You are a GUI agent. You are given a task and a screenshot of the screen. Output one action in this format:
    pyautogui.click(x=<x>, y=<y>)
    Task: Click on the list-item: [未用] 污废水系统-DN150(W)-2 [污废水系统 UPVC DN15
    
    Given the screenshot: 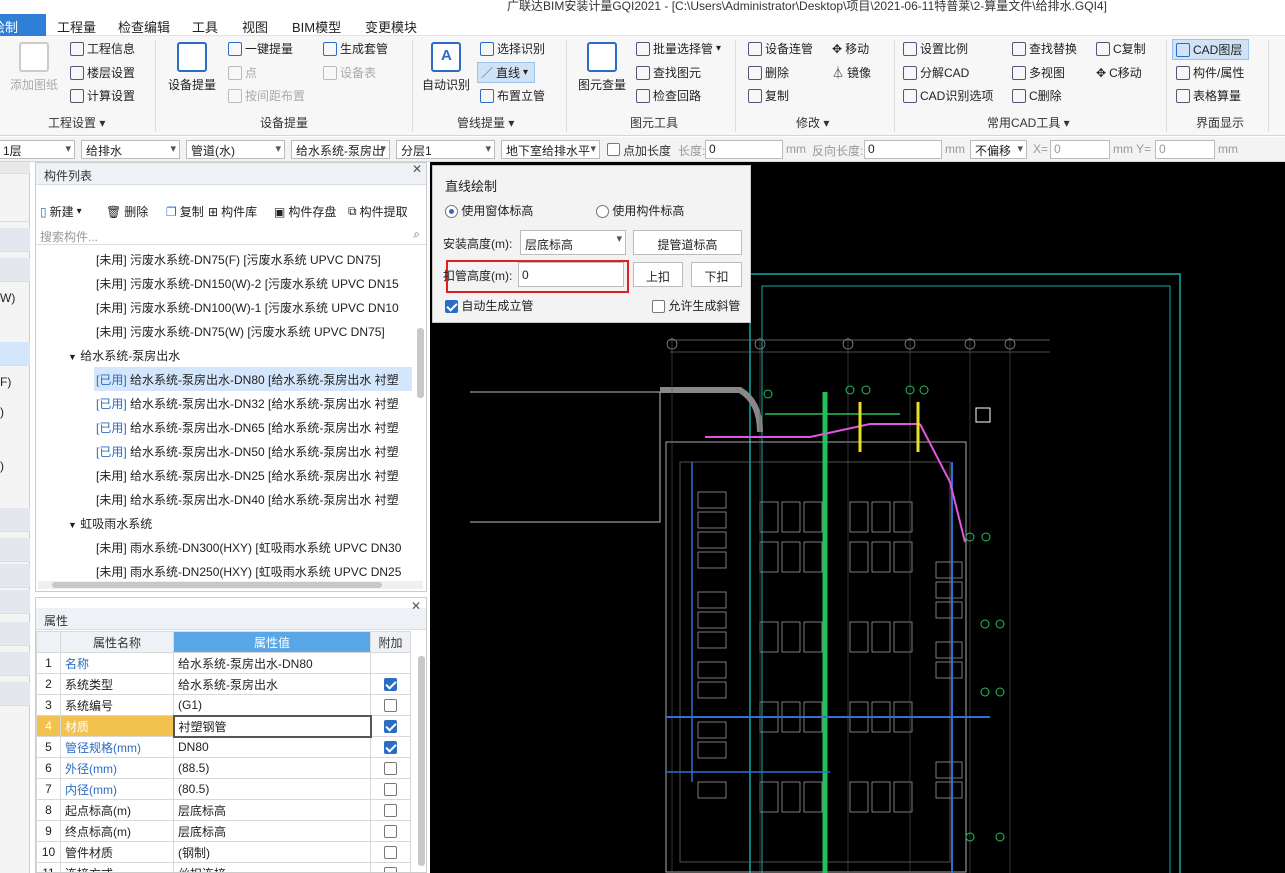 What is the action you would take?
    pyautogui.click(x=255, y=283)
    